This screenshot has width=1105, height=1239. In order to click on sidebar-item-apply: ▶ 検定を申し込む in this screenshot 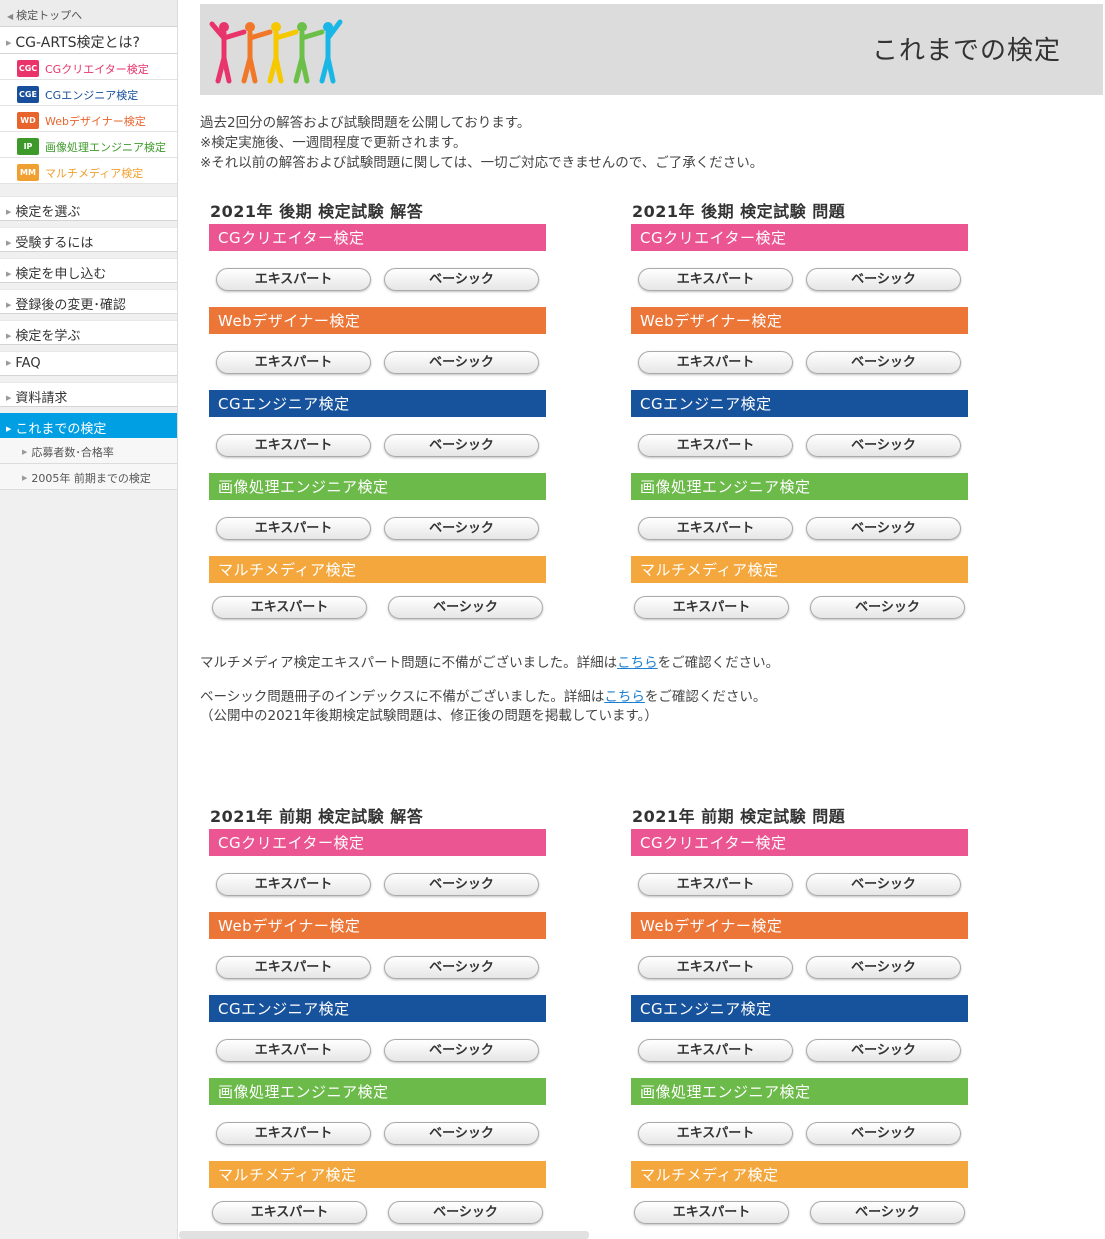, I will do `click(88, 270)`.